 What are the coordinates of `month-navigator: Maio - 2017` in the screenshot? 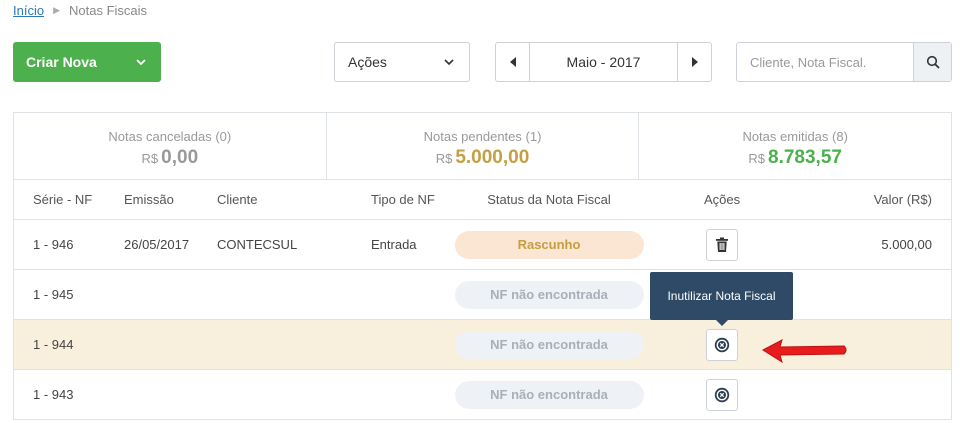 It's located at (603, 62).